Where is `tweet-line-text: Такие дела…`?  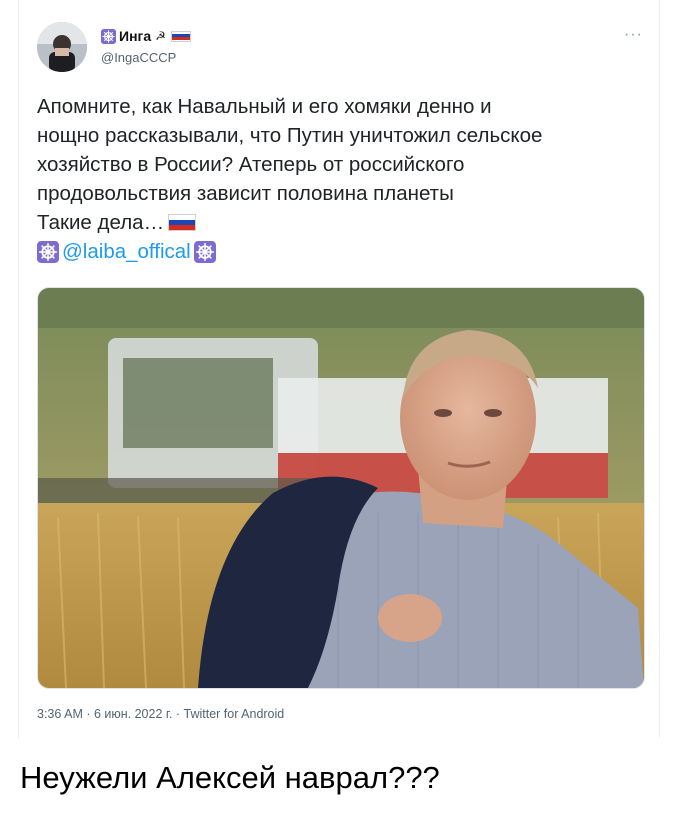
tweet-line-text: Такие дела… is located at coordinates (101, 222).